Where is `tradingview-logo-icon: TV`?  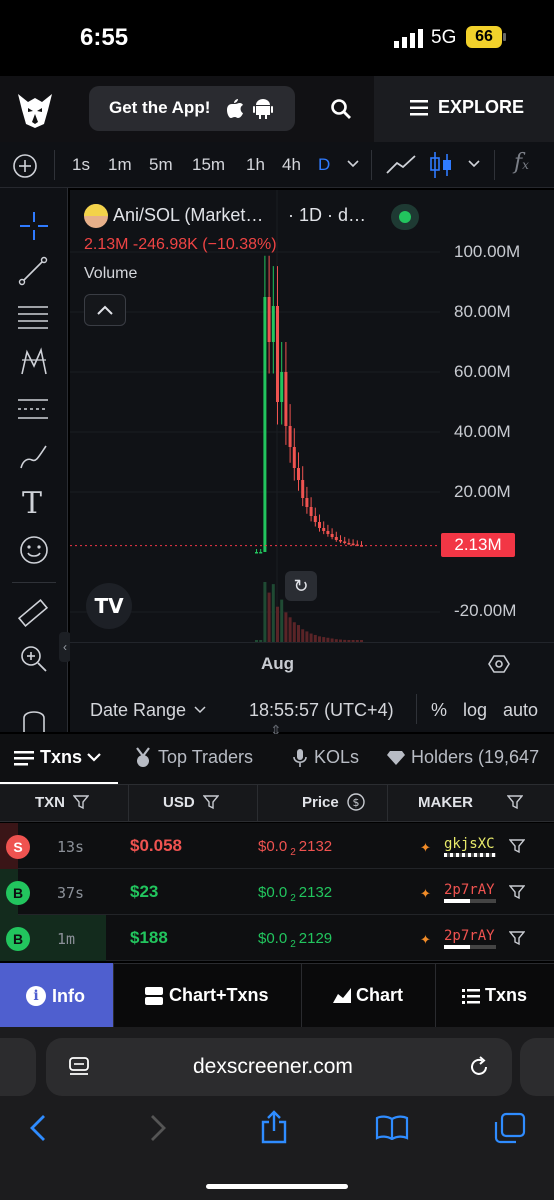
tradingview-logo-icon: TV is located at coordinates (109, 606).